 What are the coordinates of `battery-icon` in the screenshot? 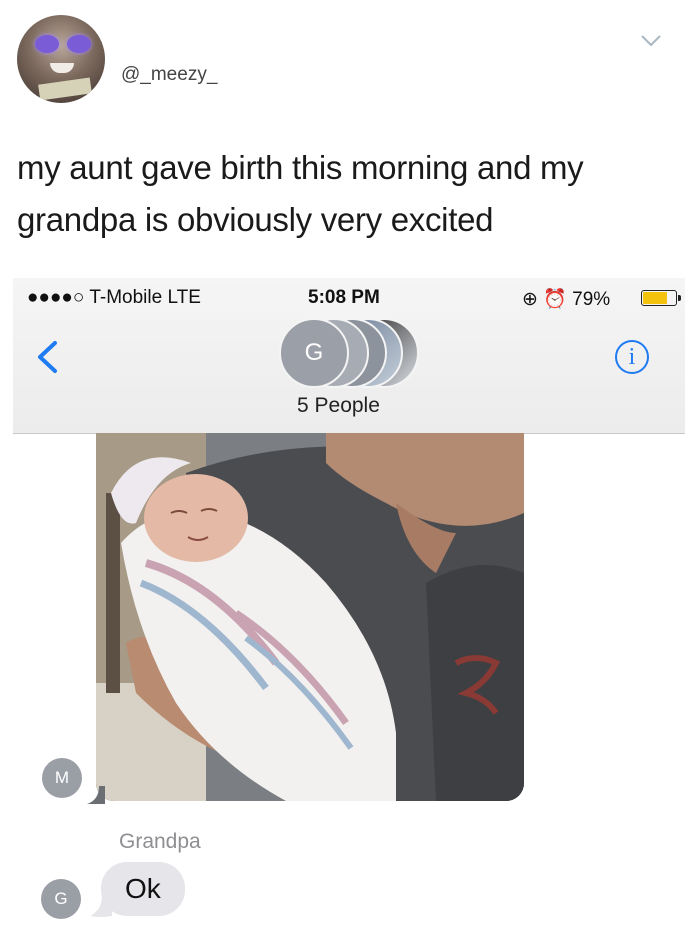 It's located at (661, 298).